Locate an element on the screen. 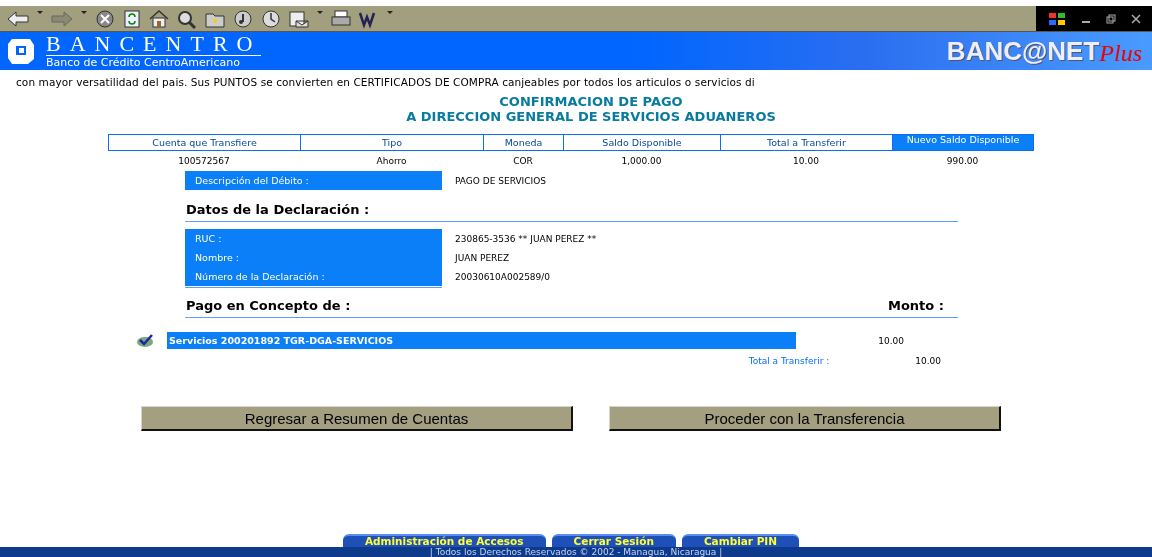  history-icon is located at coordinates (271, 18).